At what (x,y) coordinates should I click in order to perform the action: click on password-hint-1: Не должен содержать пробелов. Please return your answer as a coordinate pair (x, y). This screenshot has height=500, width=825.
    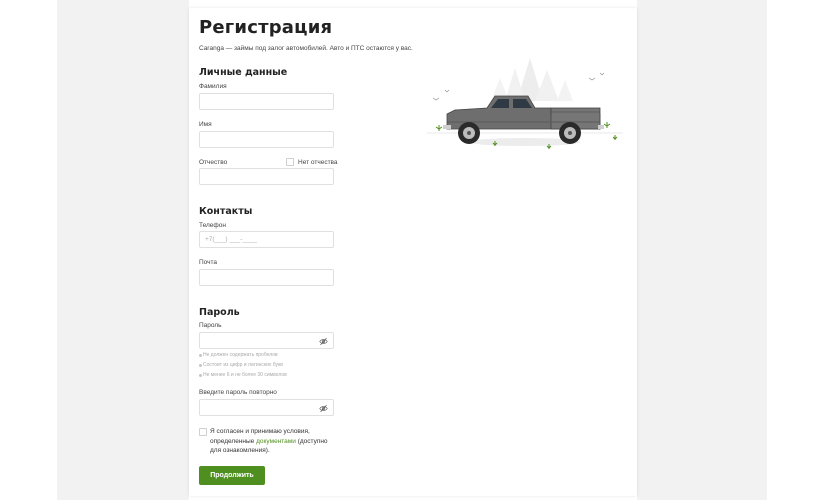
    Looking at the image, I should click on (240, 355).